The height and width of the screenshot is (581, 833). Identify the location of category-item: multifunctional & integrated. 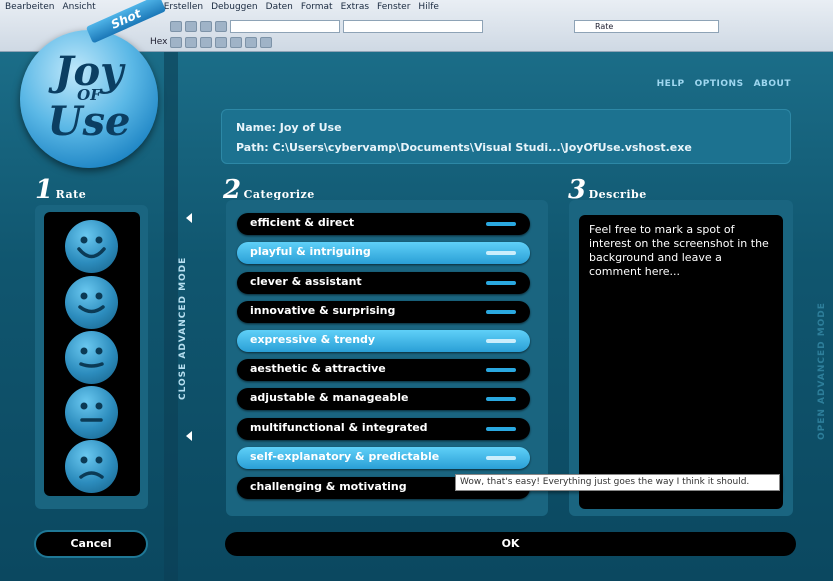
(383, 429).